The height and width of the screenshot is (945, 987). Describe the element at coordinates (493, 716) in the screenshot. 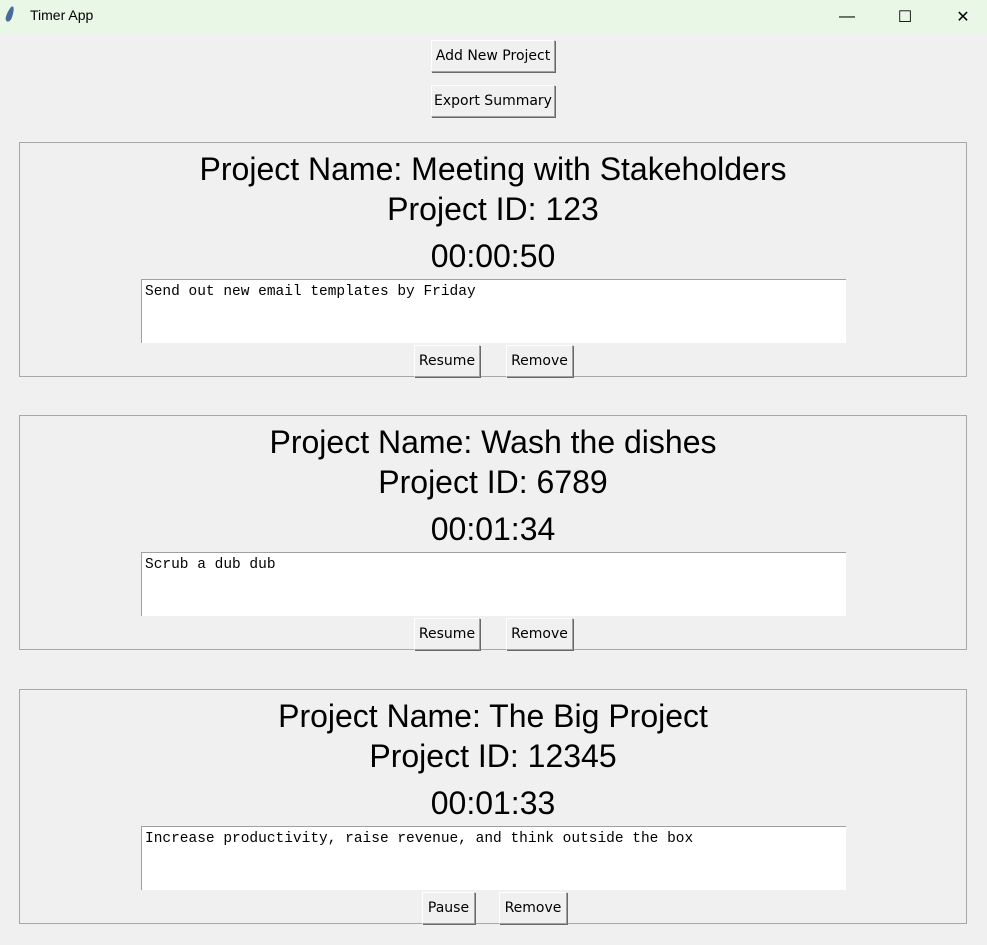

I see `project-name: Project Name: The Big Project` at that location.